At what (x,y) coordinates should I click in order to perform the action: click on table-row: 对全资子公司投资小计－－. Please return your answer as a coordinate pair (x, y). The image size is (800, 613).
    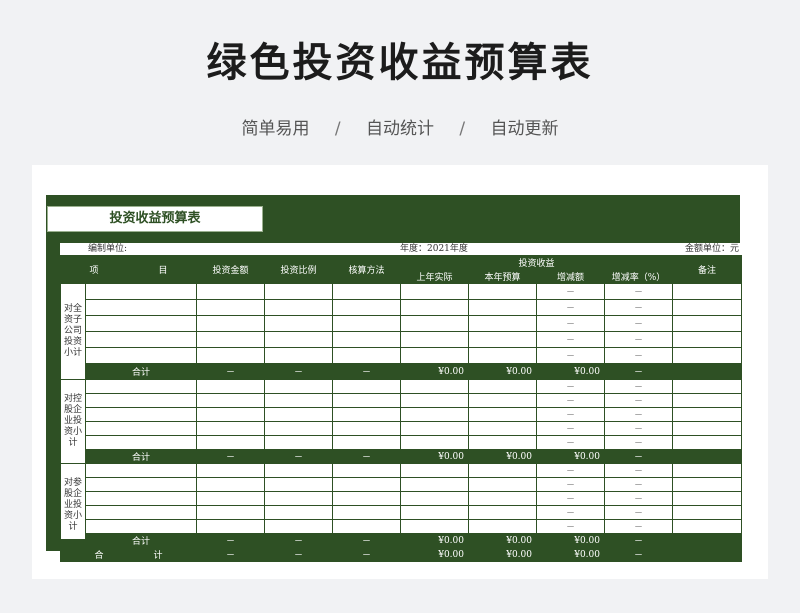
    Looking at the image, I should click on (401, 331).